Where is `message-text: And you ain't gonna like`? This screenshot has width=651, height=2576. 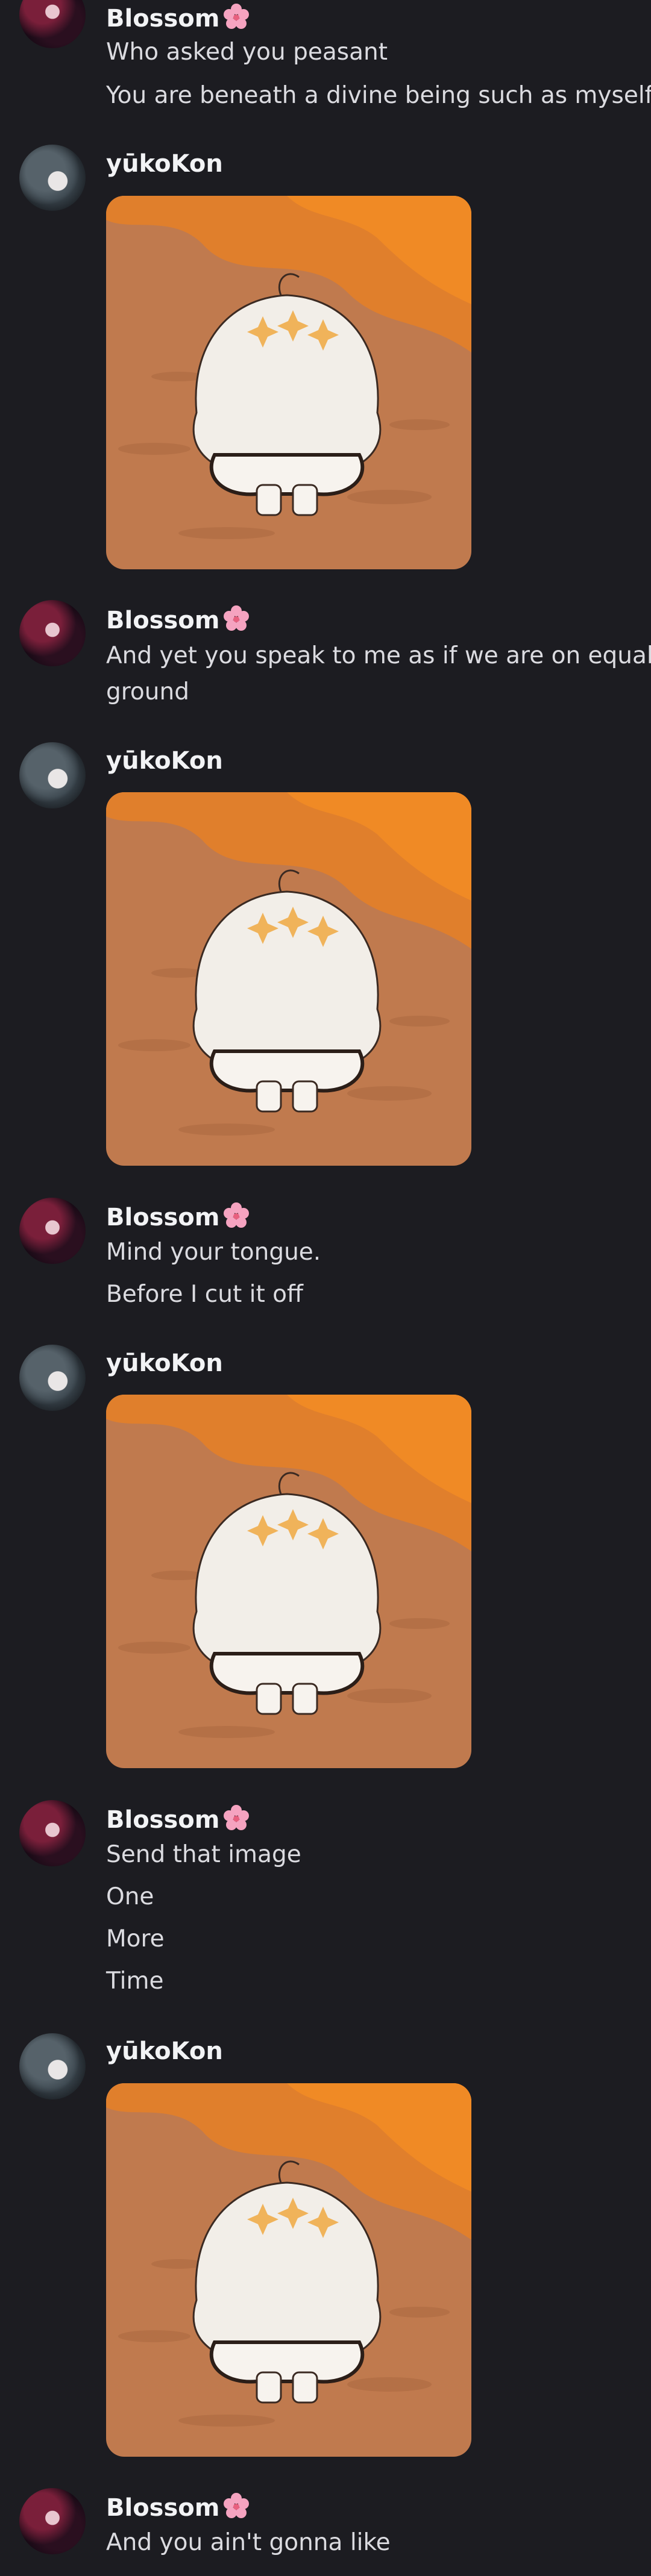
message-text: And you ain't gonna like is located at coordinates (248, 2542).